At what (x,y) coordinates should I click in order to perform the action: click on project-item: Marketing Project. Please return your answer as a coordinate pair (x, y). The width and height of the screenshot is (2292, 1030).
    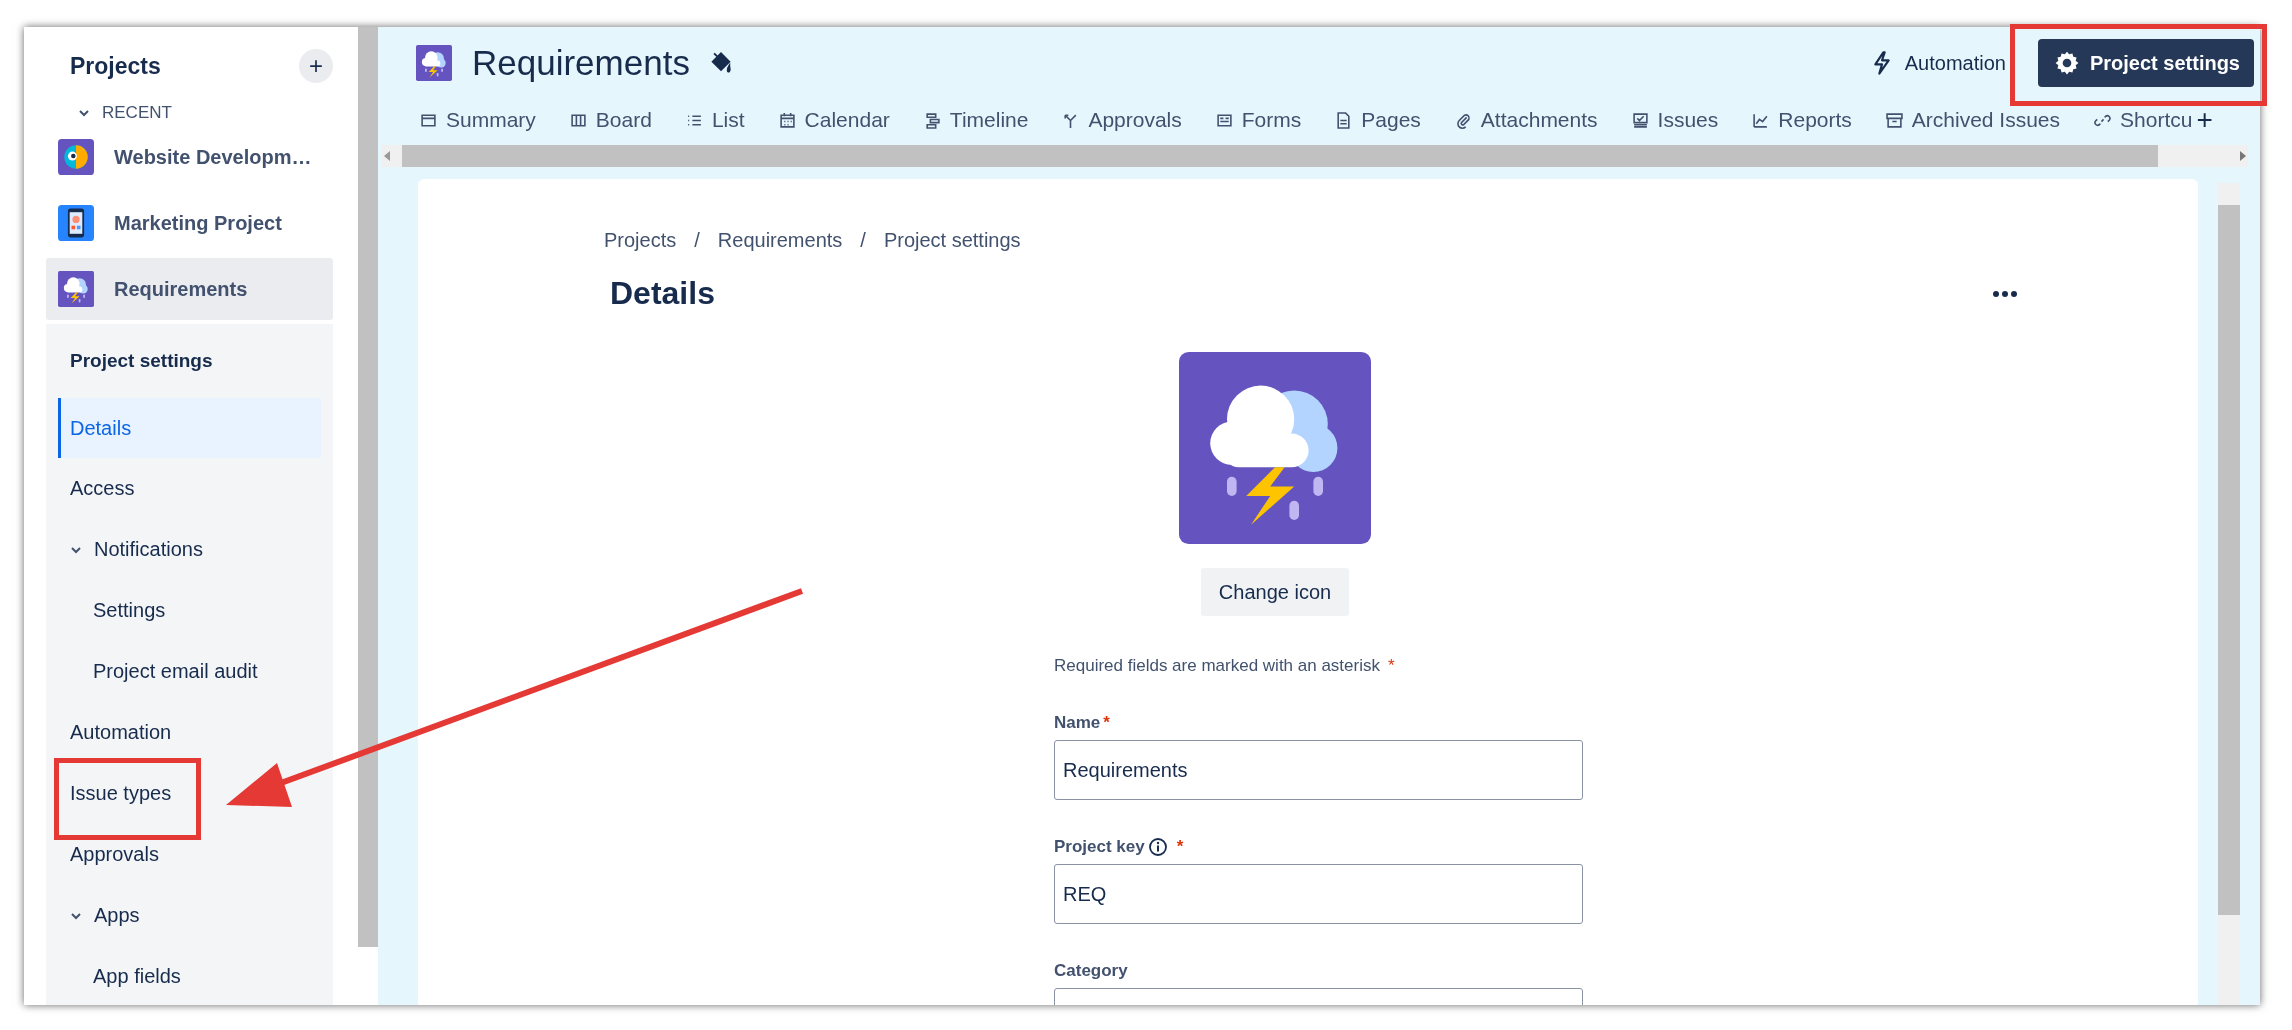
    Looking at the image, I should click on (189, 223).